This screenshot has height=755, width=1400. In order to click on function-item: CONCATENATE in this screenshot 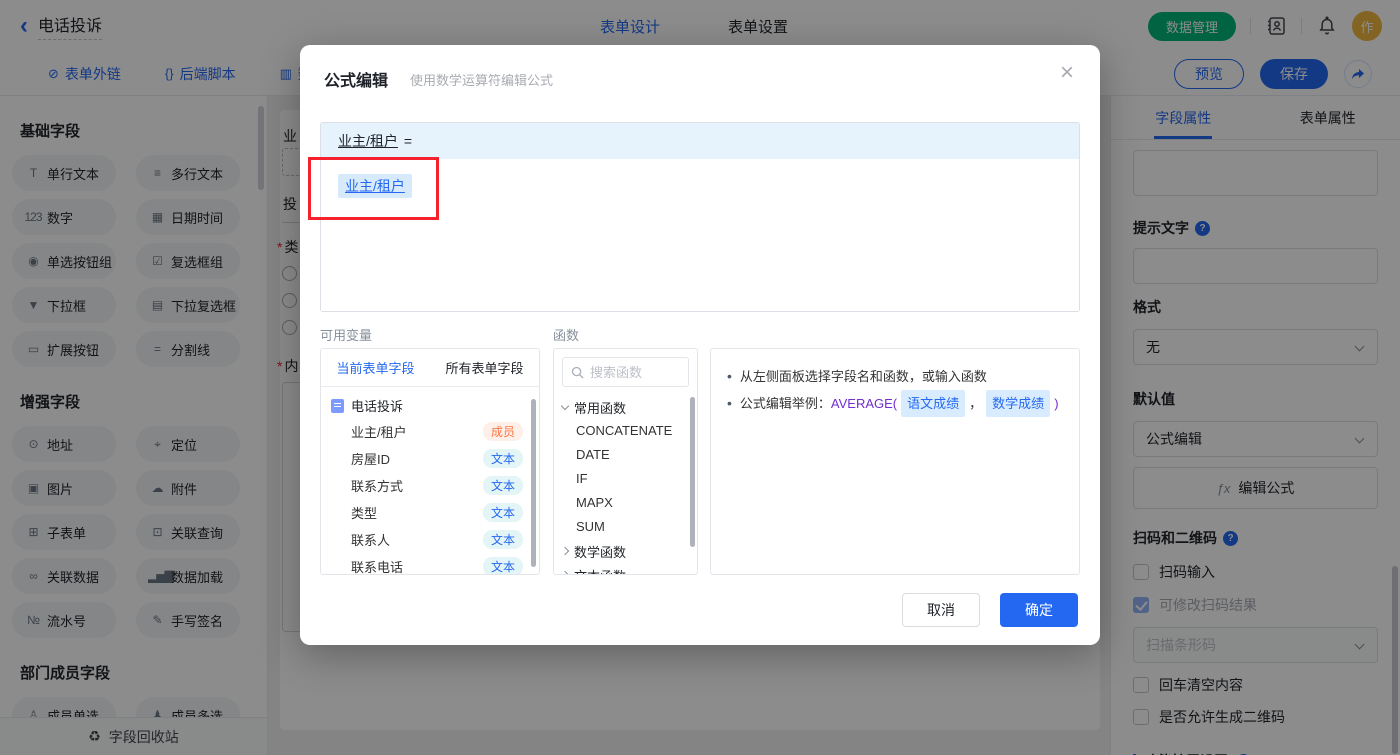, I will do `click(625, 431)`.